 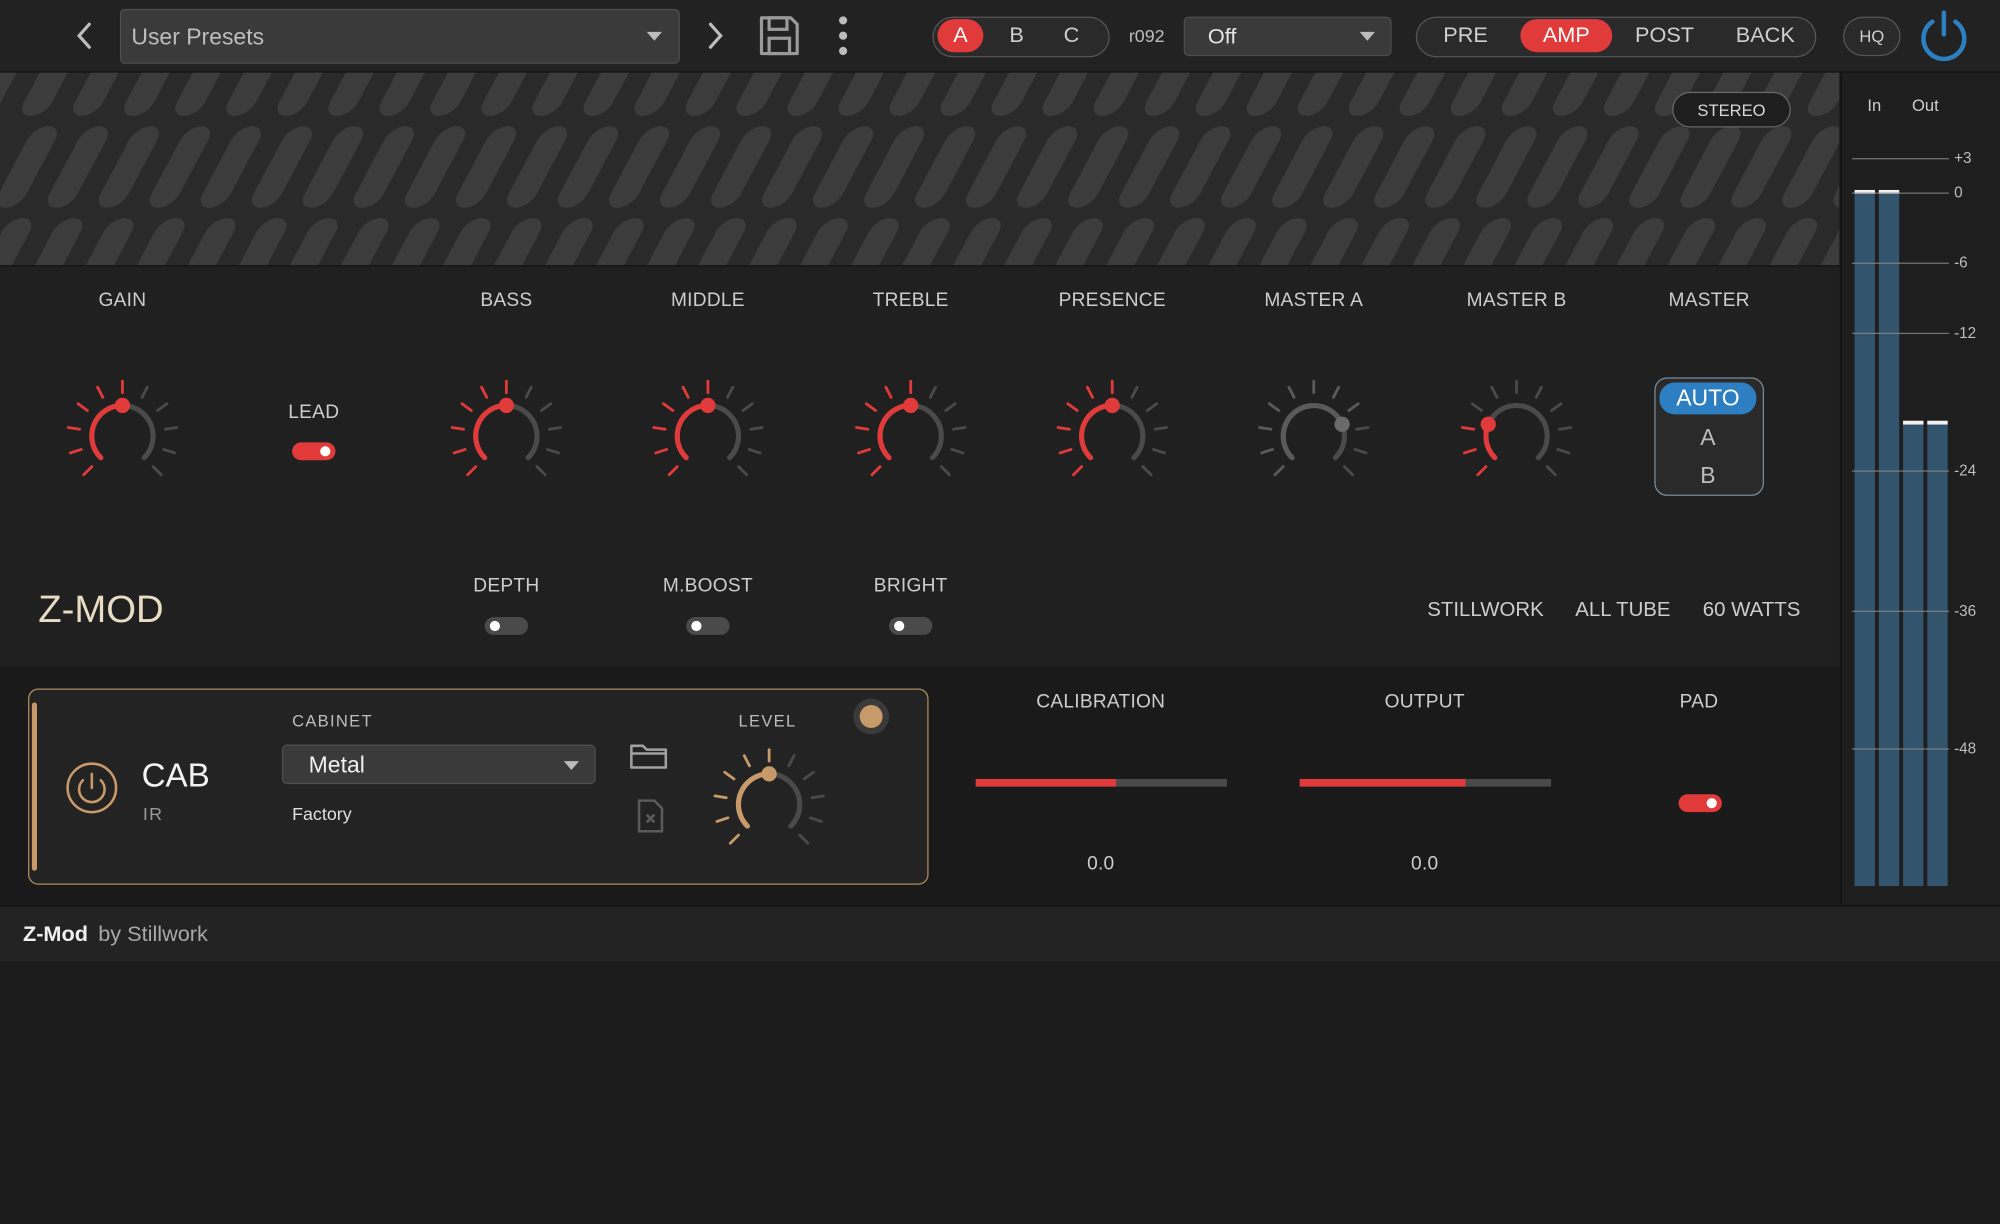 What do you see at coordinates (1925, 105) in the screenshot?
I see `meter-out-label: Out` at bounding box center [1925, 105].